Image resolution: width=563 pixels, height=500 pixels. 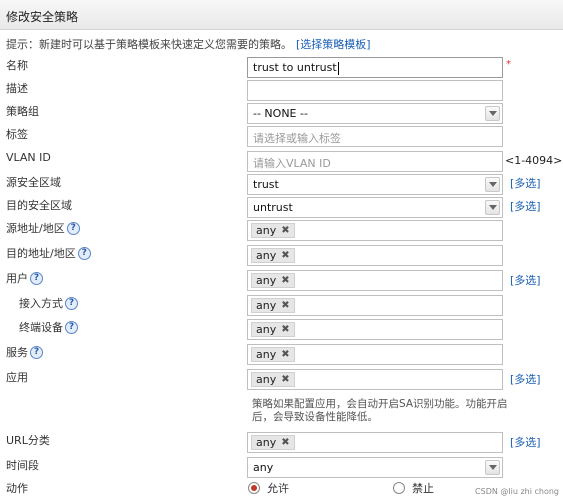 I want to click on vlan-id-label: VLAN ID, so click(x=28, y=157).